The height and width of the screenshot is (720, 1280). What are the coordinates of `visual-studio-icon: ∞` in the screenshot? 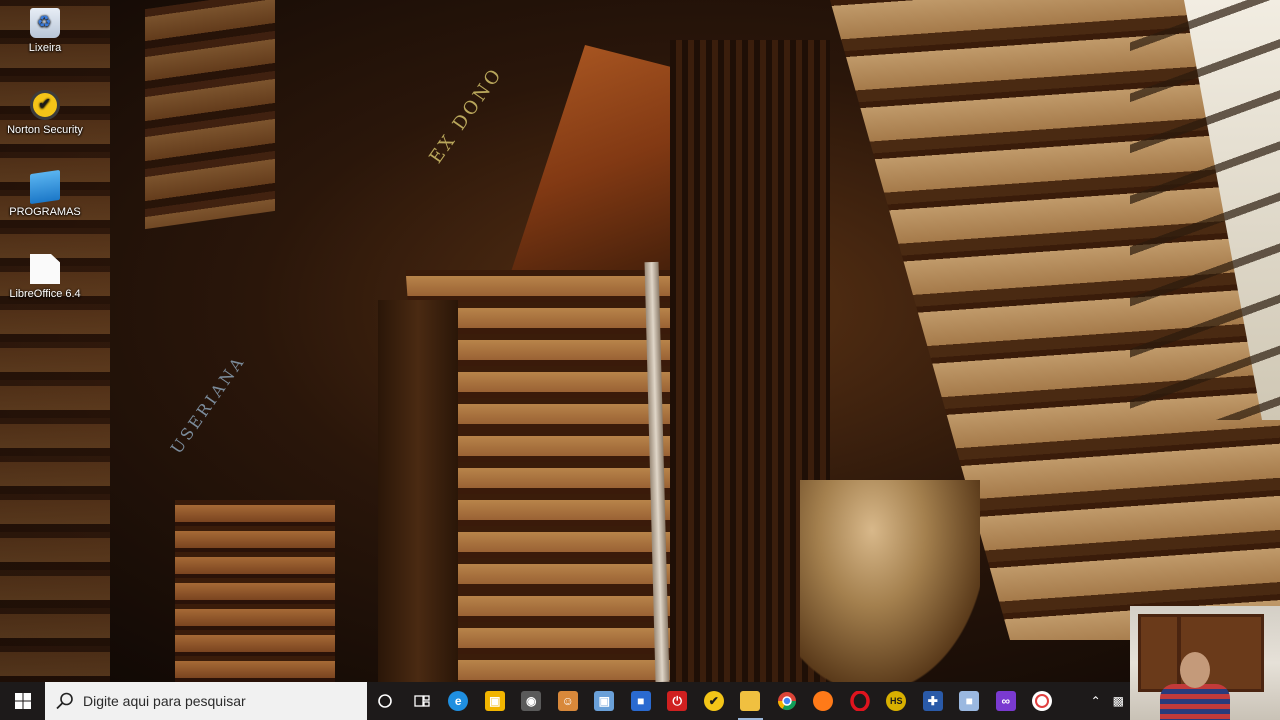 It's located at (1005, 701).